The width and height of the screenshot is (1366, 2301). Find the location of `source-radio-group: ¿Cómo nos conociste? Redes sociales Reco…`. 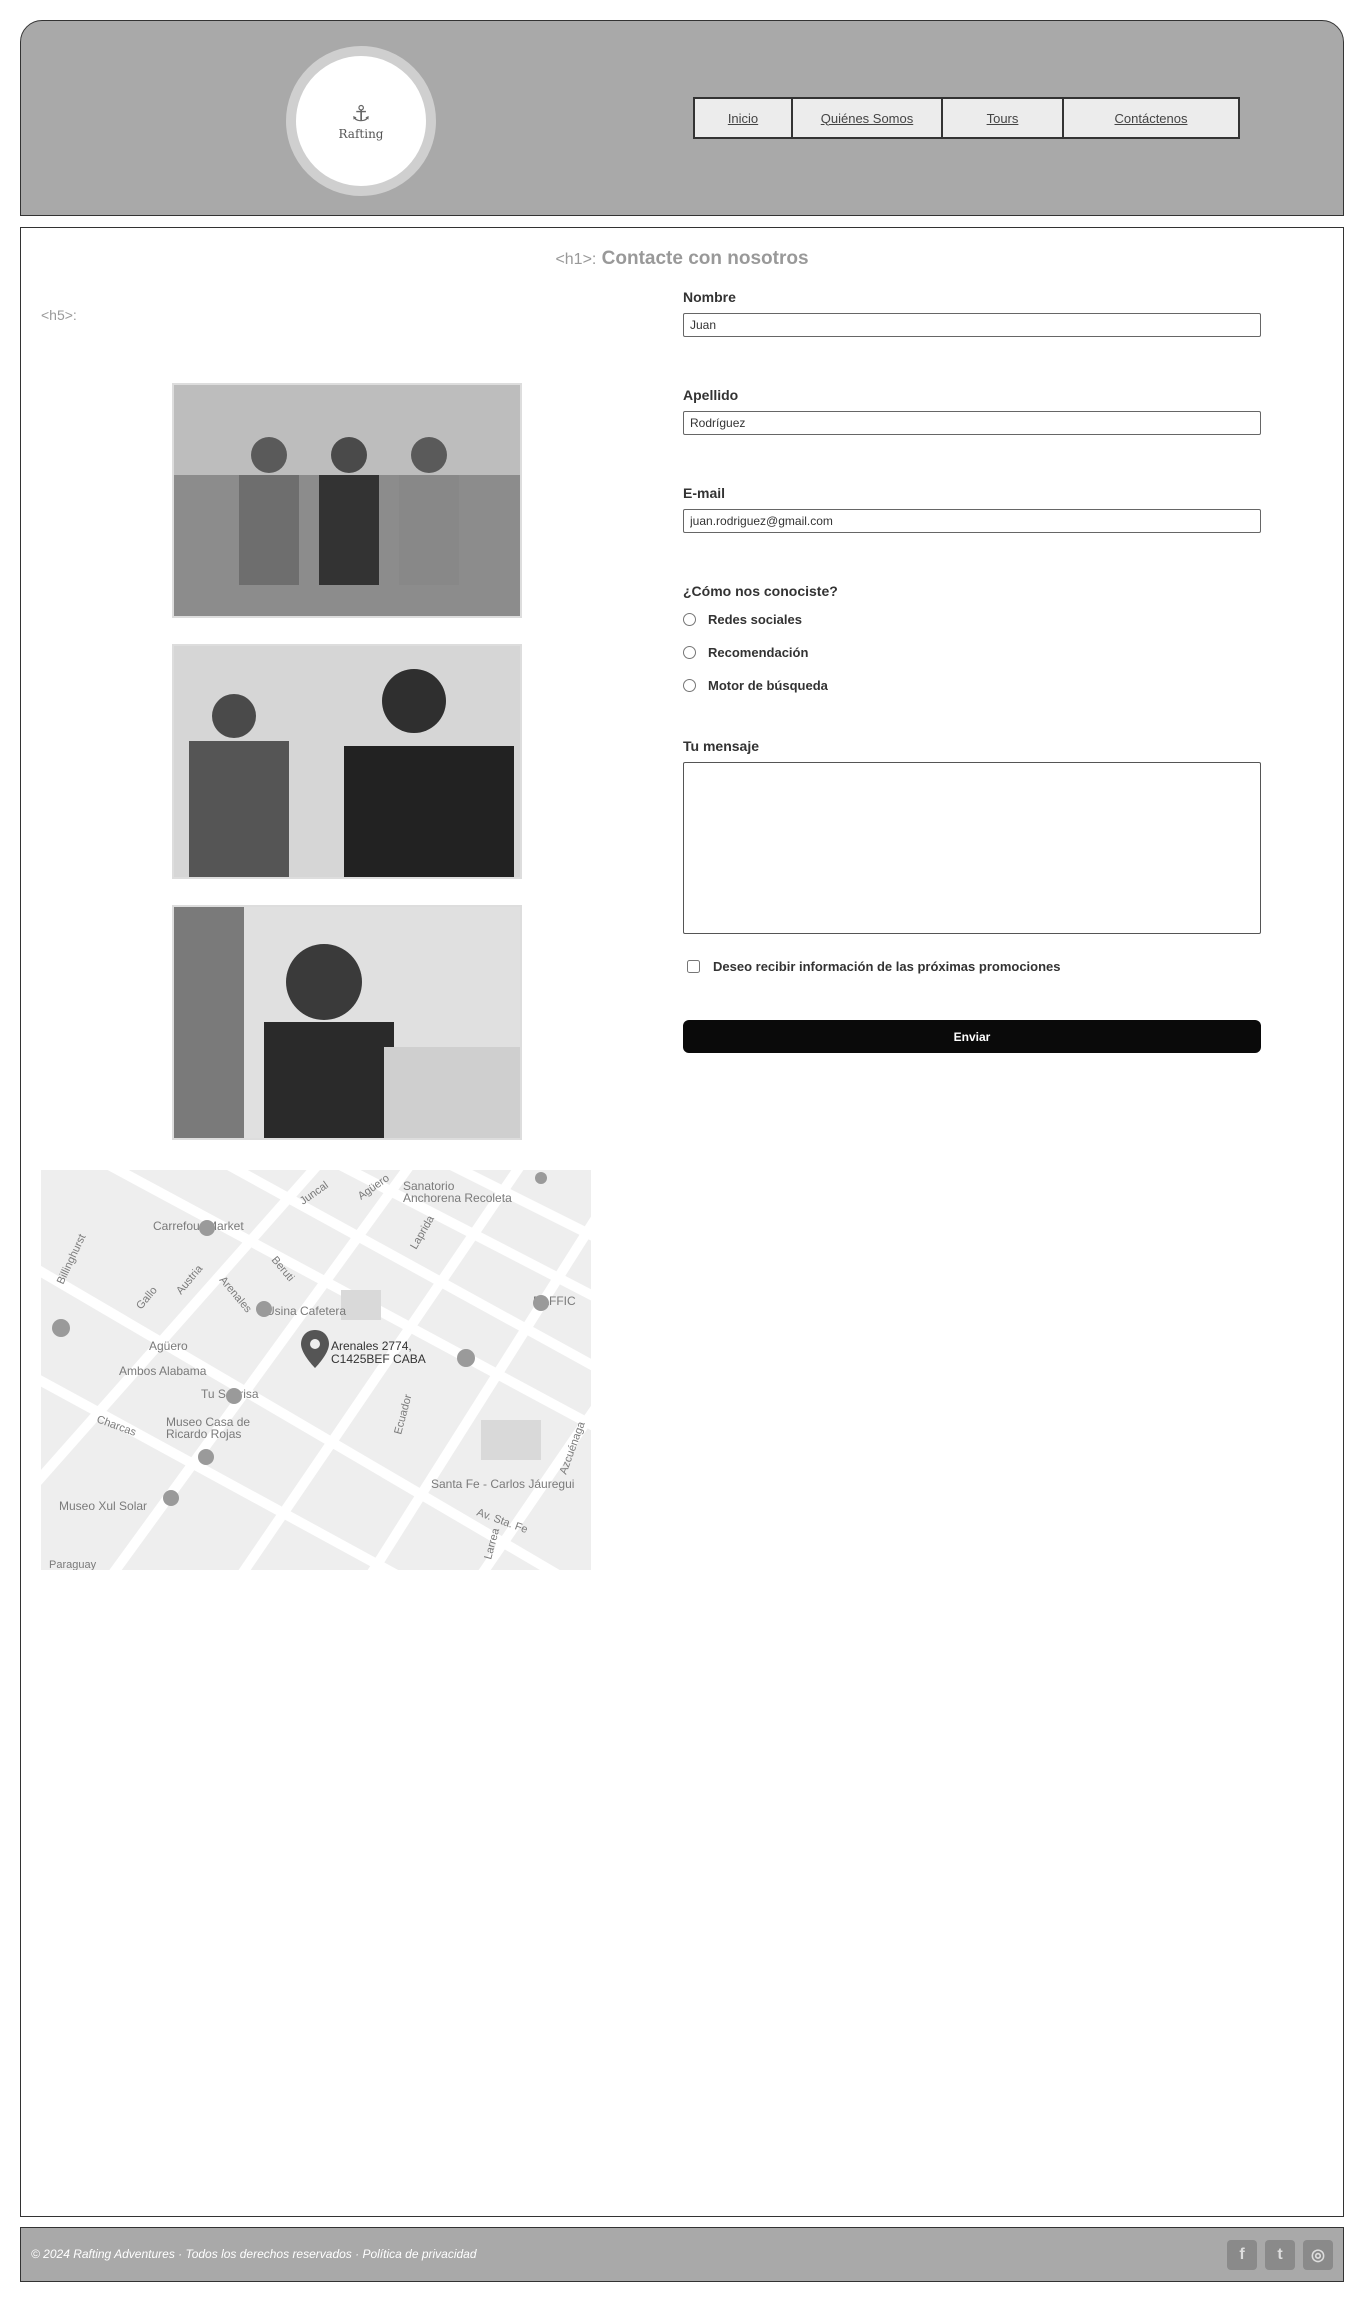

source-radio-group: ¿Cómo nos conociste? Redes sociales Reco… is located at coordinates (972, 640).